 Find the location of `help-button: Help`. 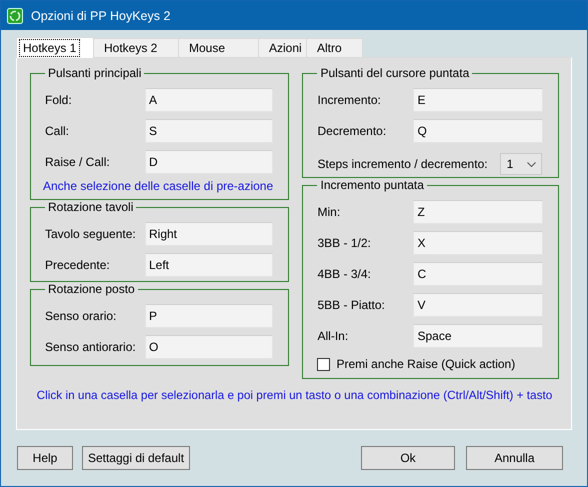

help-button: Help is located at coordinates (45, 458).